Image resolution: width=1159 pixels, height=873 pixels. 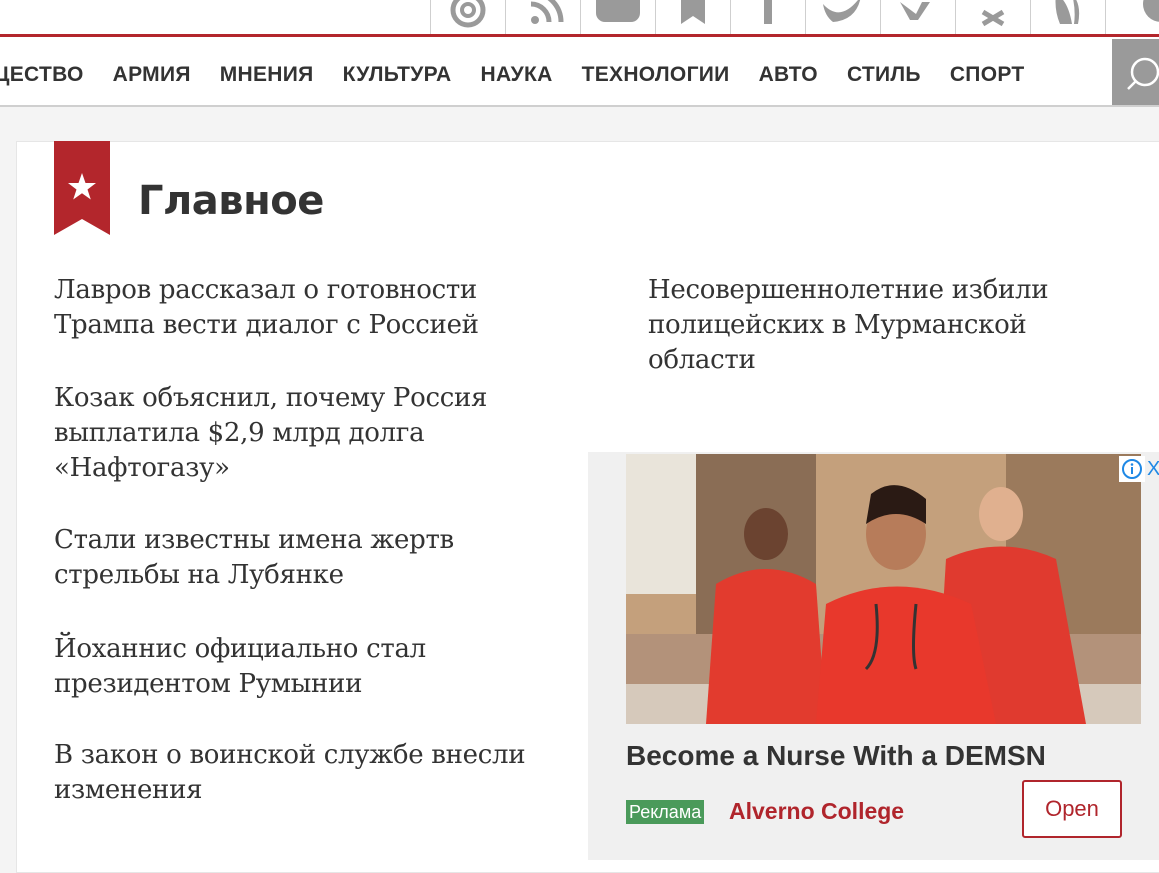 What do you see at coordinates (517, 75) in the screenshot?
I see `nav-item: НАУКА` at bounding box center [517, 75].